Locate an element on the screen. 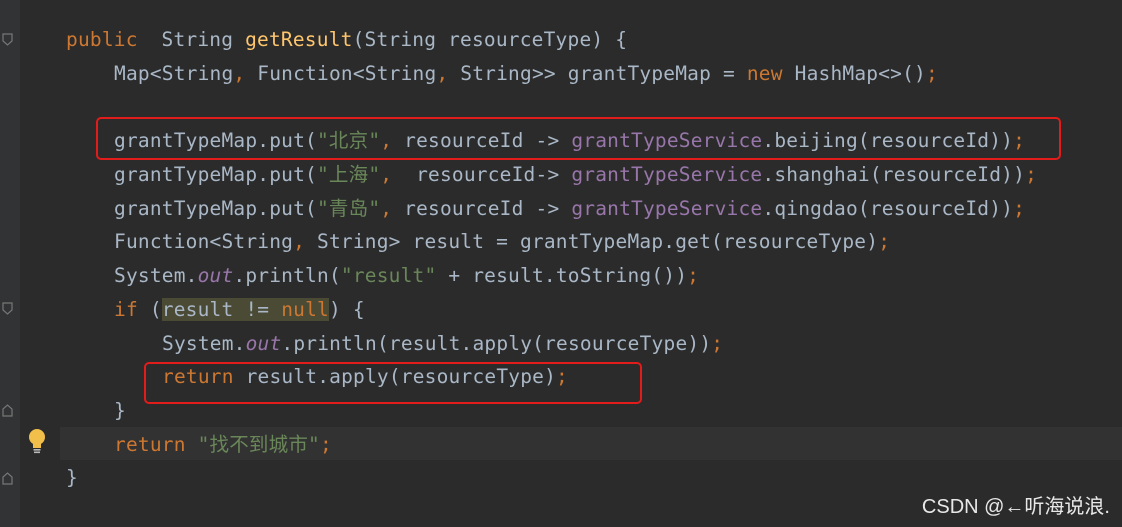 The image size is (1122, 527). code-token: .qingdao(resourceId)) is located at coordinates (888, 208).